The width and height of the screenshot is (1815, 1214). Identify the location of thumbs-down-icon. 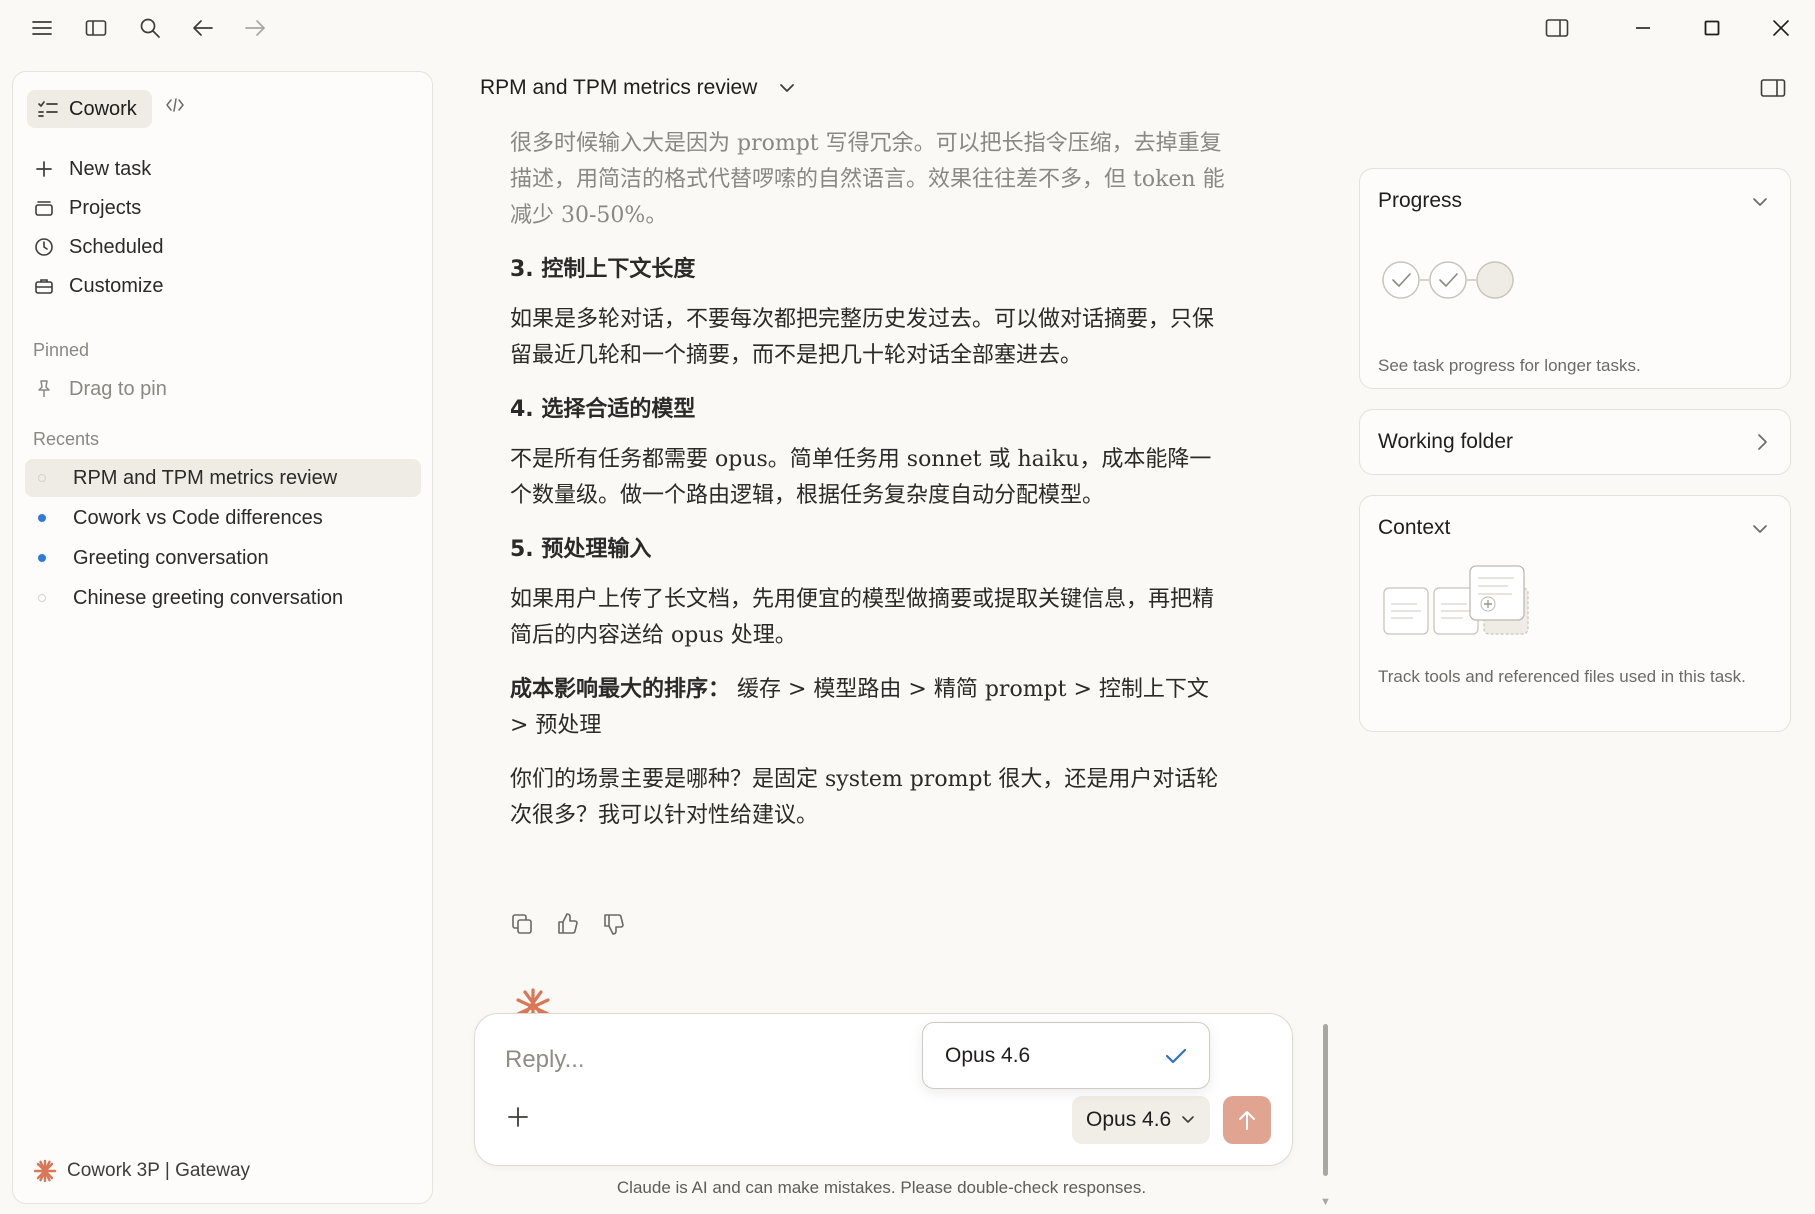
(614, 924).